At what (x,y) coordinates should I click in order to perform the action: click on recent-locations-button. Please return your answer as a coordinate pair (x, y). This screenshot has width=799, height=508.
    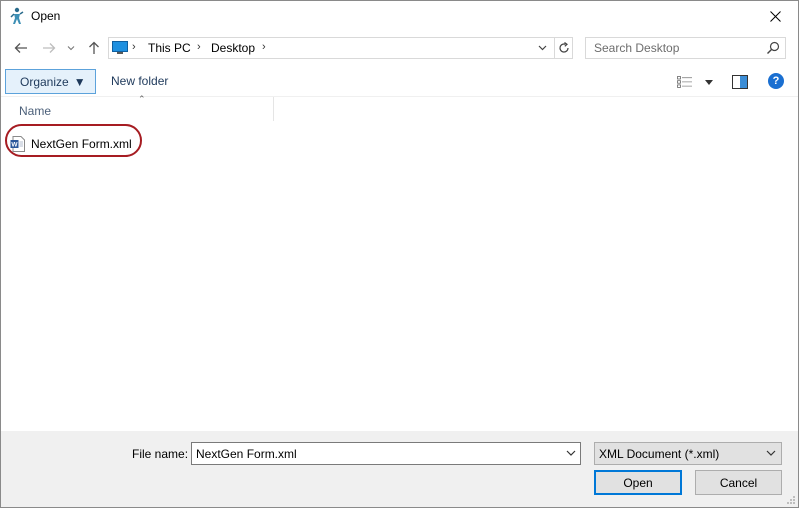
    Looking at the image, I should click on (71, 48).